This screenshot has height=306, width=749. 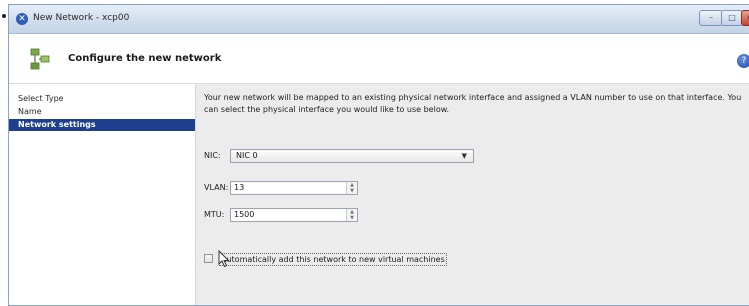 What do you see at coordinates (102, 99) in the screenshot?
I see `sidebar-item-select-type: Select Type` at bounding box center [102, 99].